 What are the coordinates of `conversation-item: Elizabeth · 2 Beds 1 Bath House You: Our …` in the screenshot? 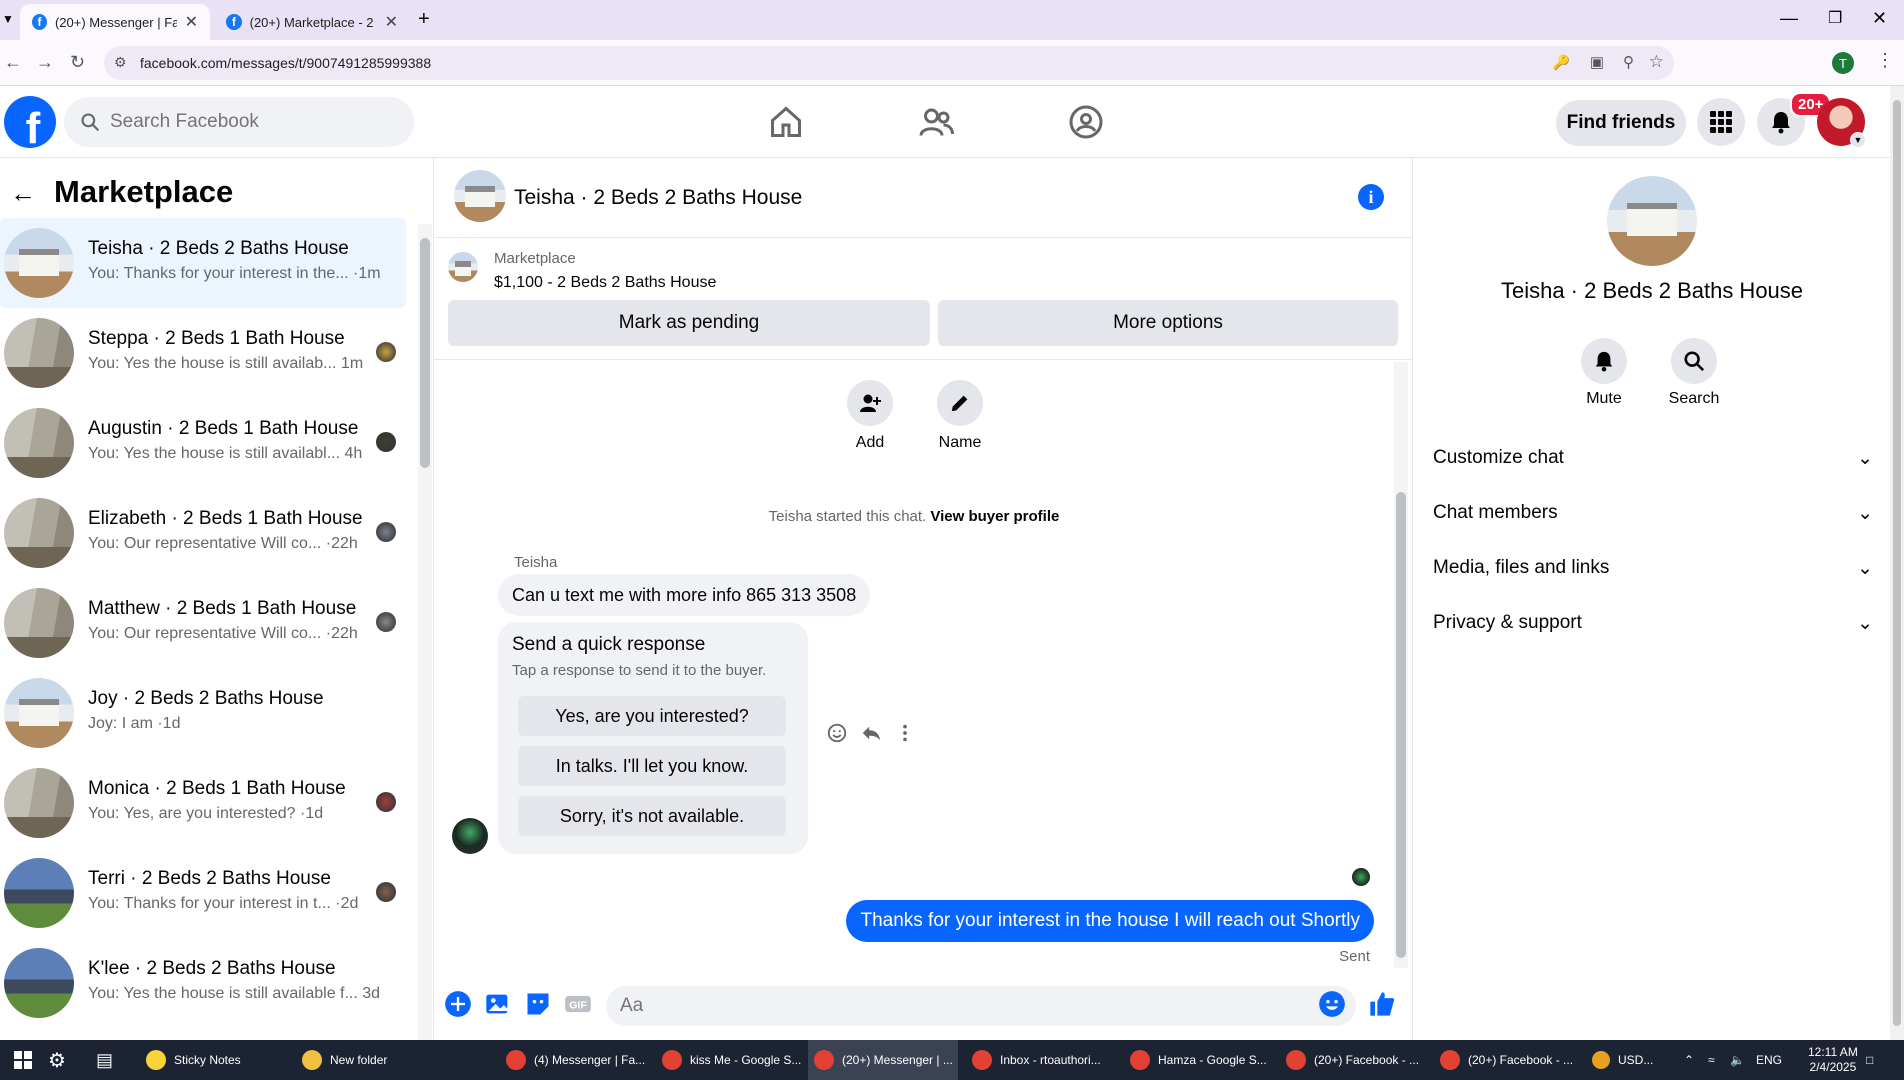 It's located at (203, 533).